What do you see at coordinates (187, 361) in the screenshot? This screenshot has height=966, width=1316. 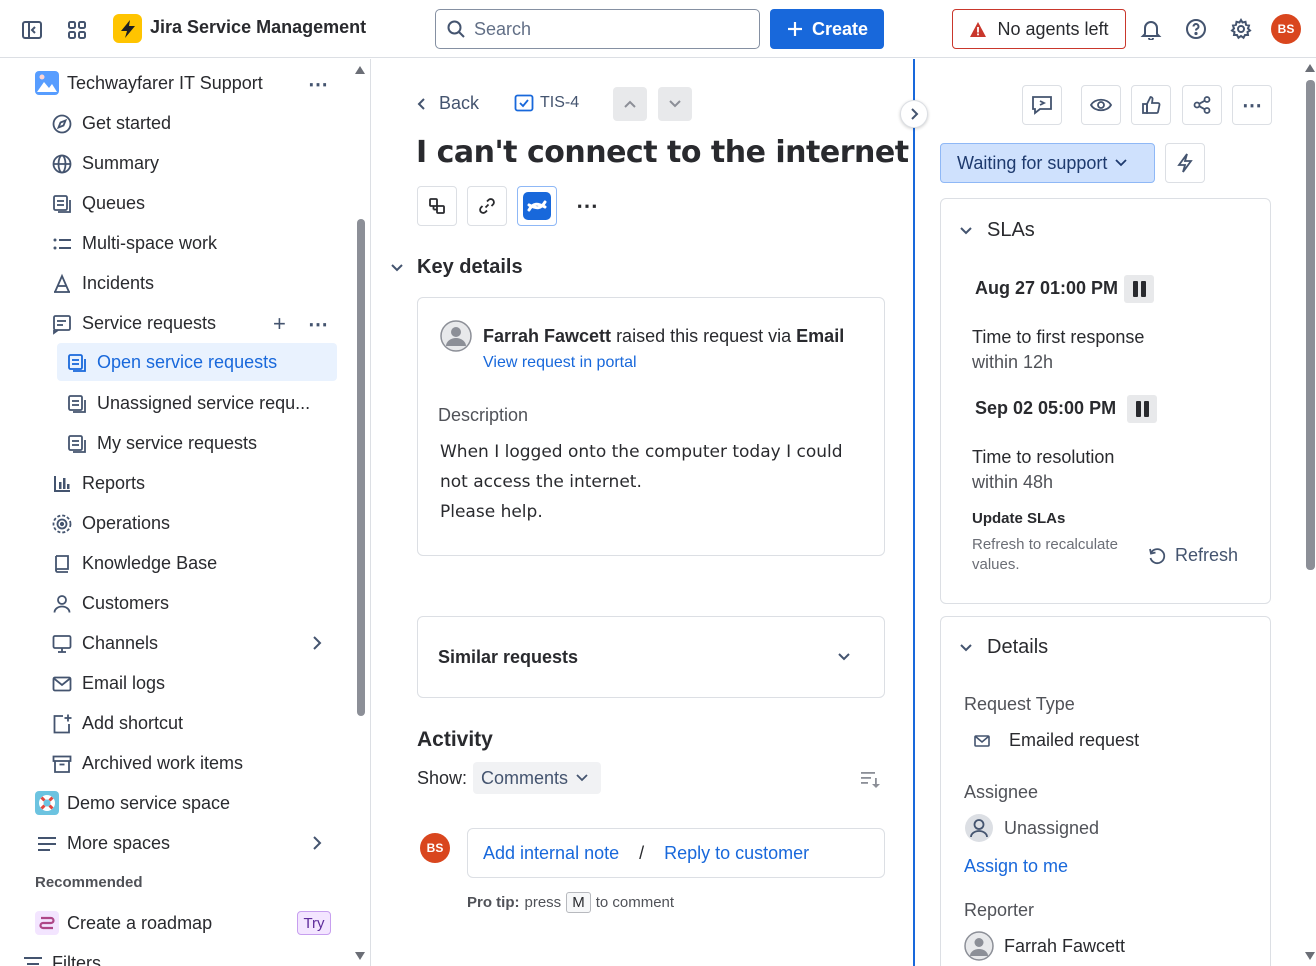 I see `sidebar-item-label: Open service requests` at bounding box center [187, 361].